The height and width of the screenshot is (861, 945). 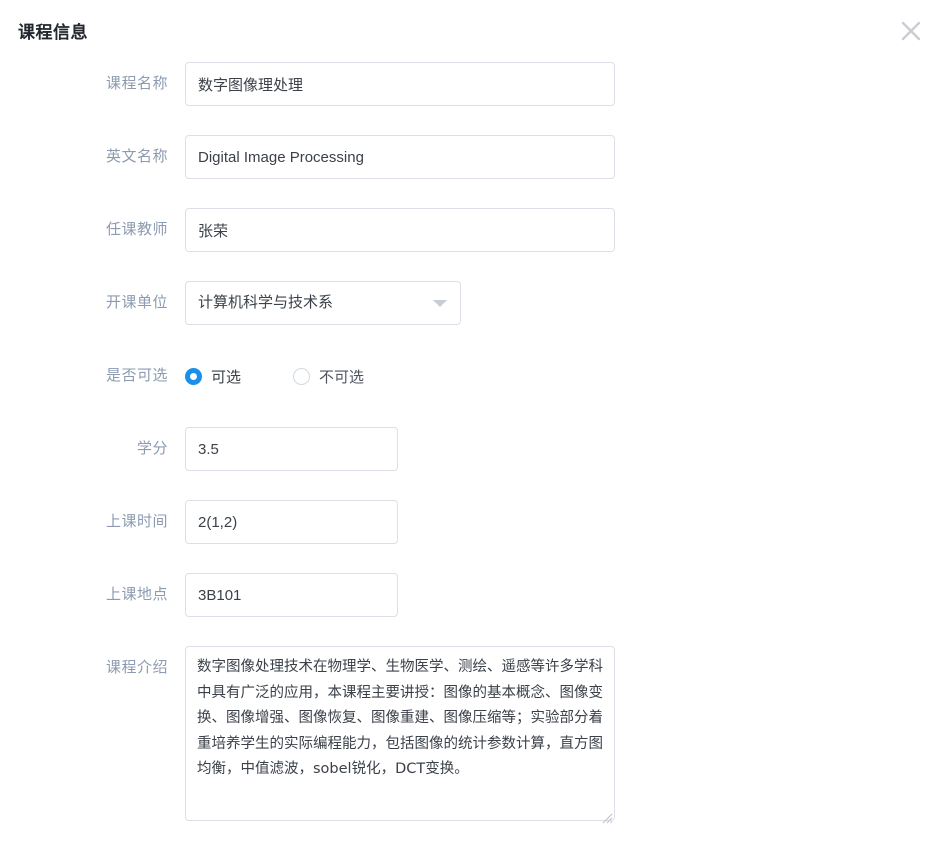 I want to click on form-row-english-name: 英文名称, so click(x=472, y=171).